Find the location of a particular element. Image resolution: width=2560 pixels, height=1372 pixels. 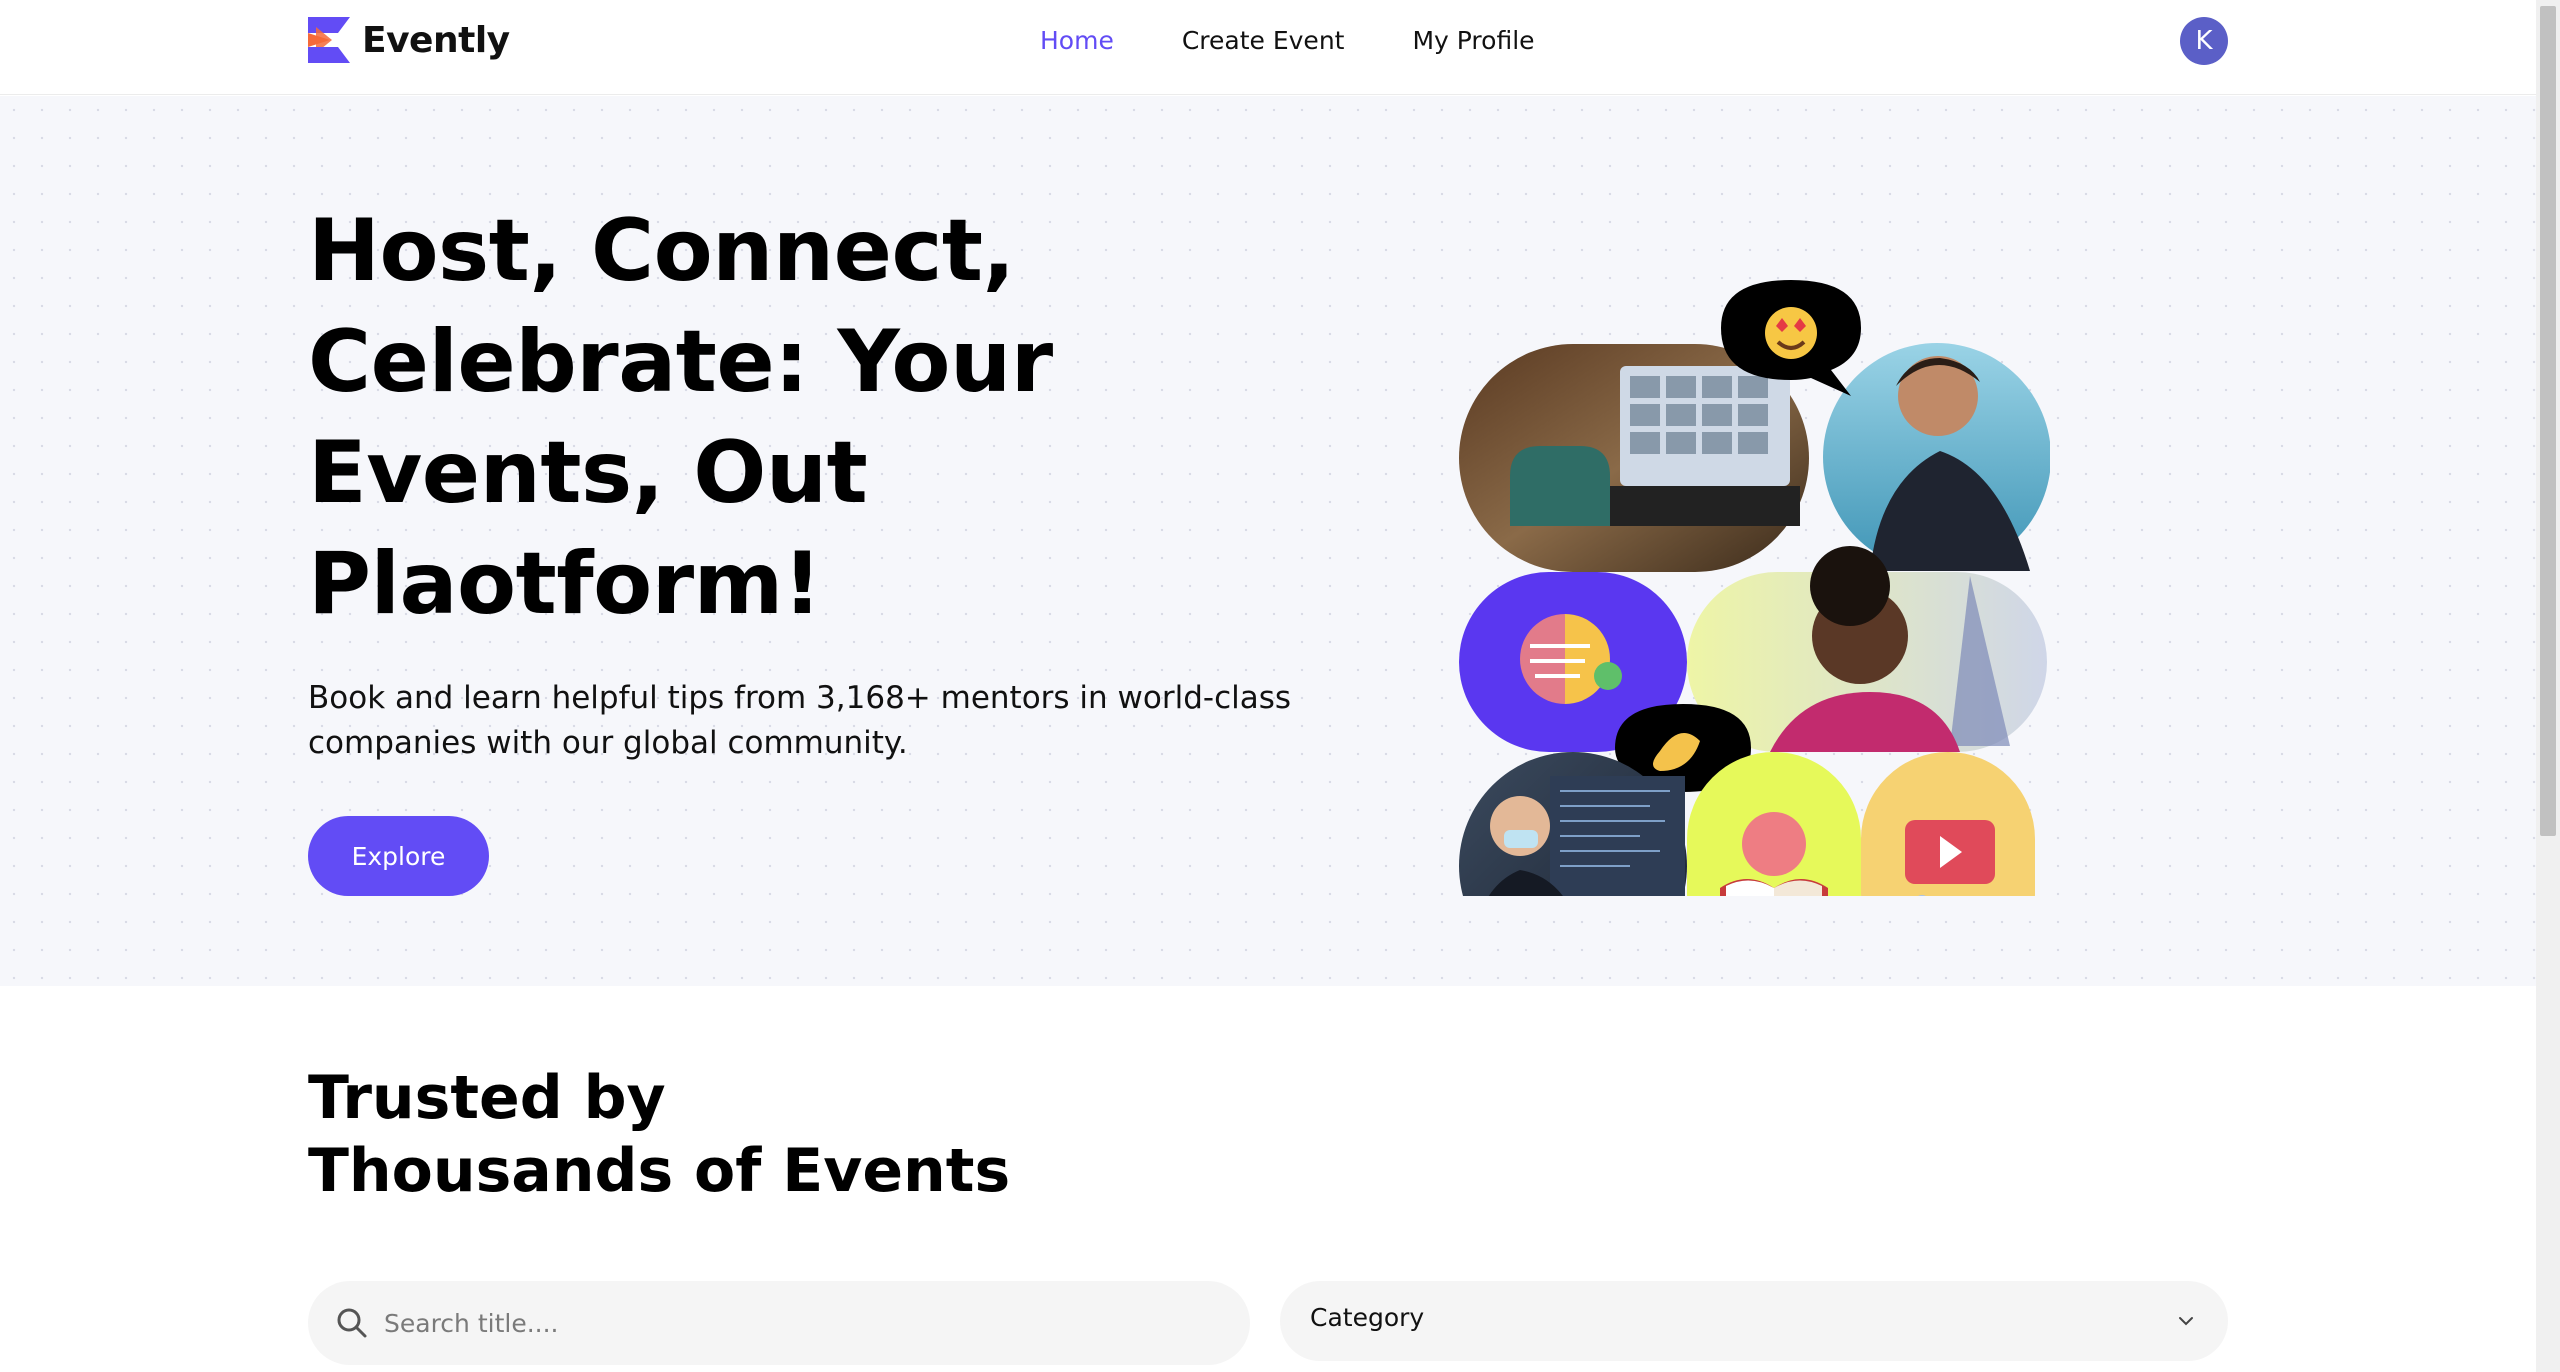

top-navbar: Evently Home Create Event My Profile K is located at coordinates (1268, 47).